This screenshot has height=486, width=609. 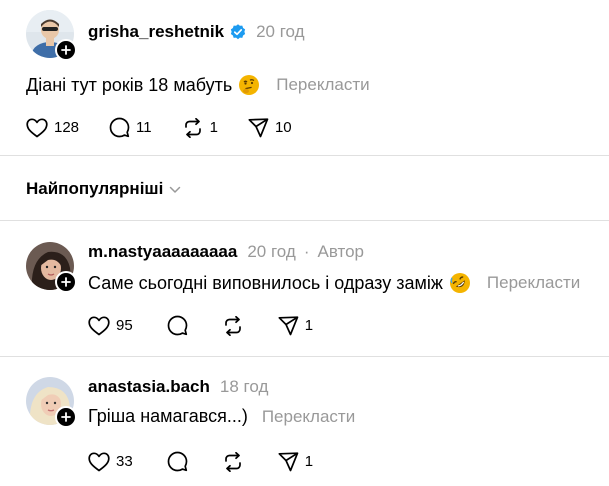 I want to click on post-body: Діані тут років 18 мабуть Перекласти, so click(x=198, y=85).